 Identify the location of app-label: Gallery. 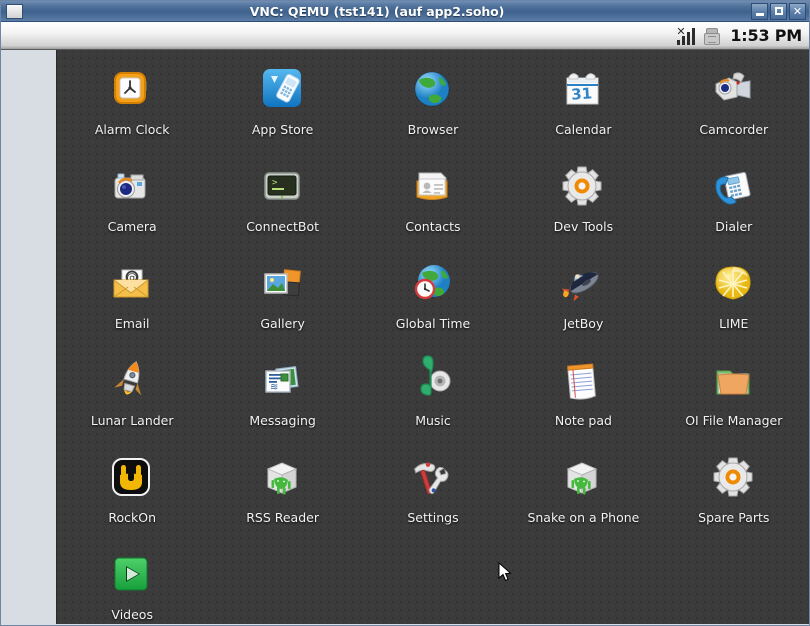
(282, 323).